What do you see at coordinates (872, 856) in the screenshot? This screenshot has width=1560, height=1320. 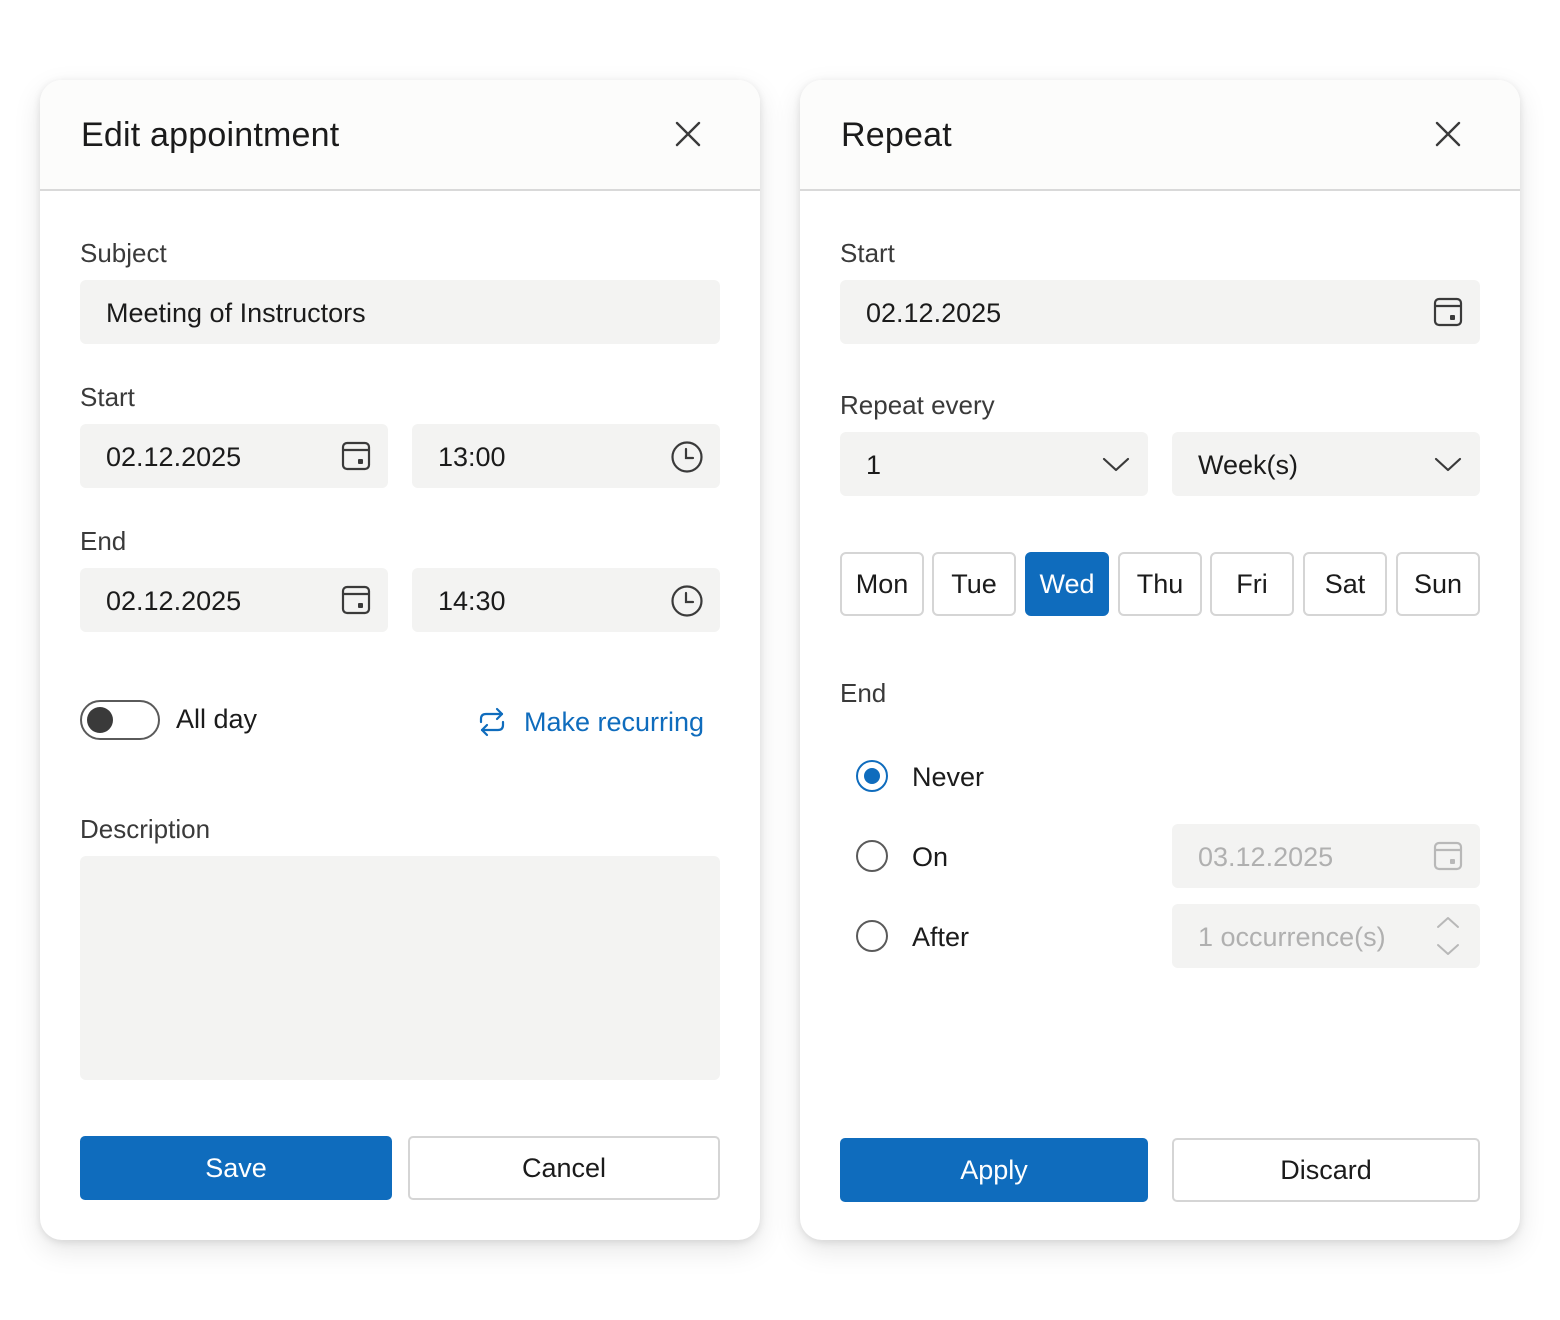 I see `end-on-radio` at bounding box center [872, 856].